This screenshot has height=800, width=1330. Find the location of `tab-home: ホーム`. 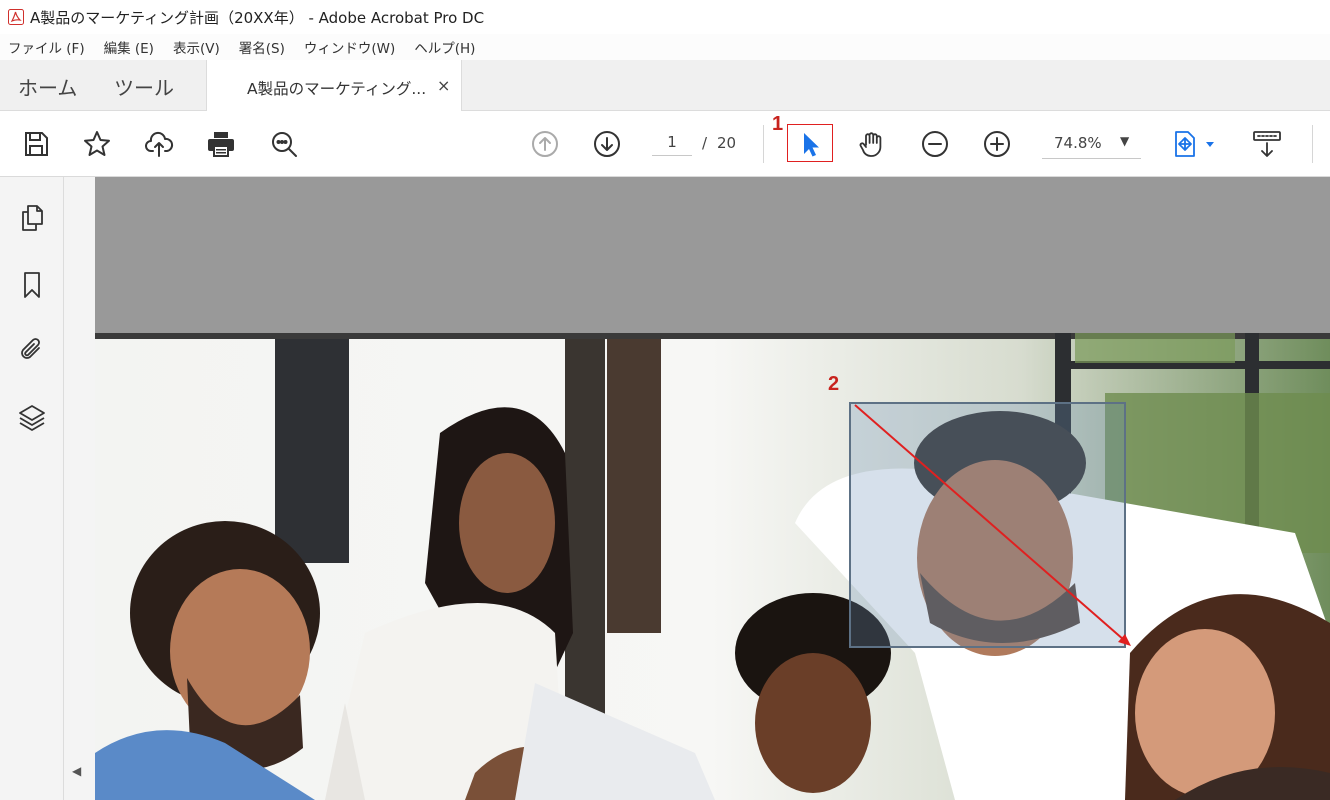

tab-home: ホーム is located at coordinates (47, 86).